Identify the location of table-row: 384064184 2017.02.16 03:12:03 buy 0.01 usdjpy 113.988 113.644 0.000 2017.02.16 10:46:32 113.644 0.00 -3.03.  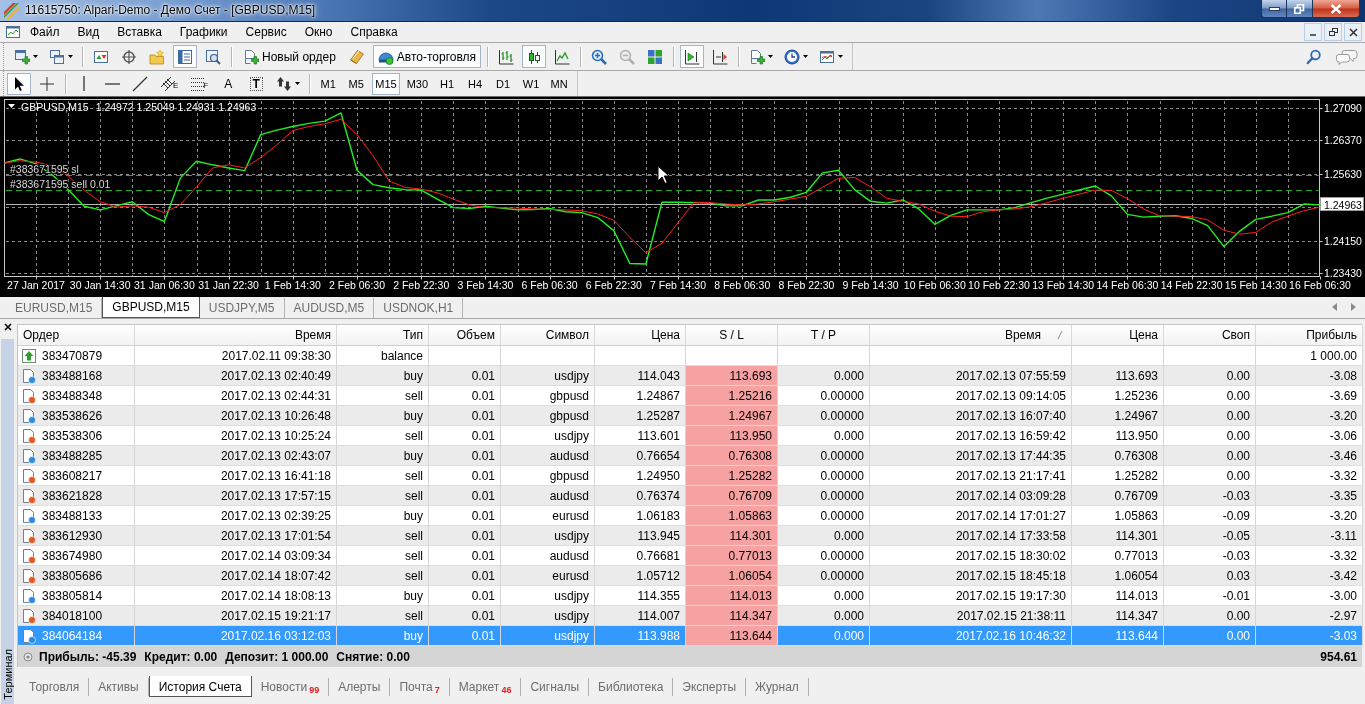
(689, 636).